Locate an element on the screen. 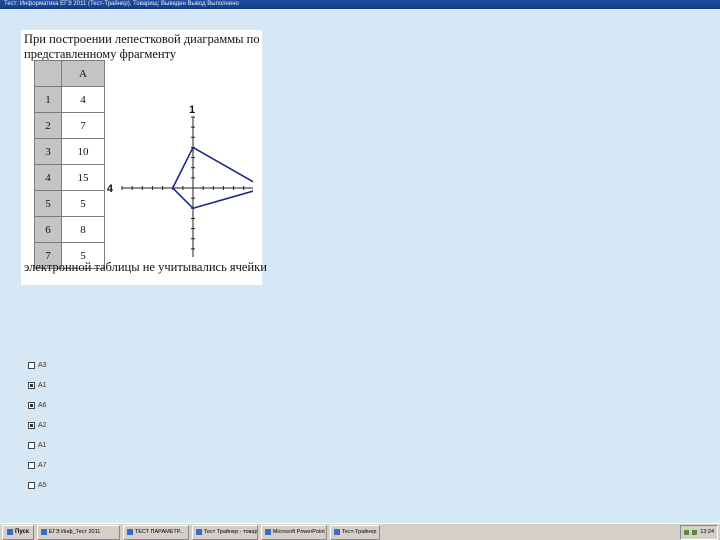 The height and width of the screenshot is (540, 720). answer-options: A3 A1 A6 A2 A1 A7 A5 is located at coordinates (37, 425).